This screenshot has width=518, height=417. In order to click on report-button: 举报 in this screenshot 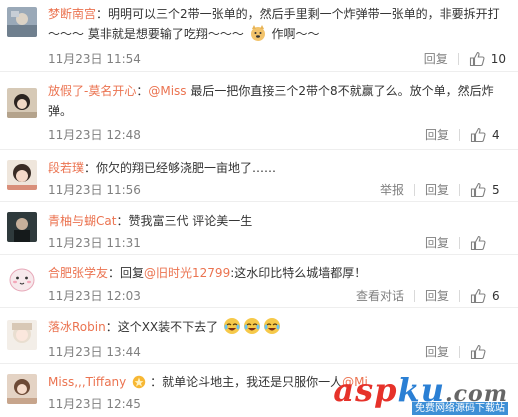, I will do `click(392, 190)`.